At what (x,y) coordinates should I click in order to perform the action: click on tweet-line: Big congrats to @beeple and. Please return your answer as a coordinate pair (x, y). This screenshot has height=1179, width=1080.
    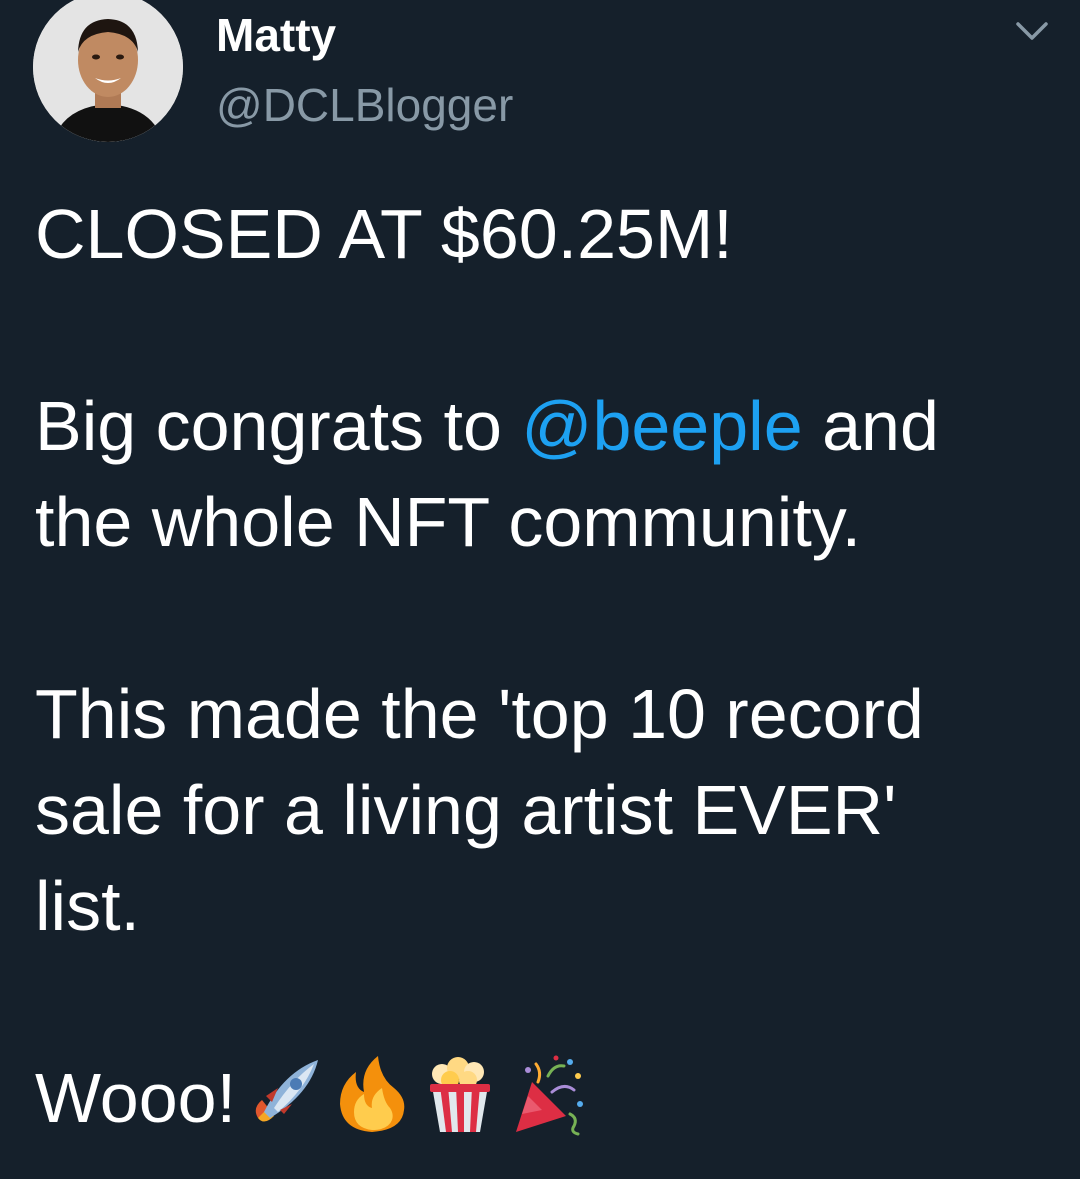
    Looking at the image, I should click on (540, 426).